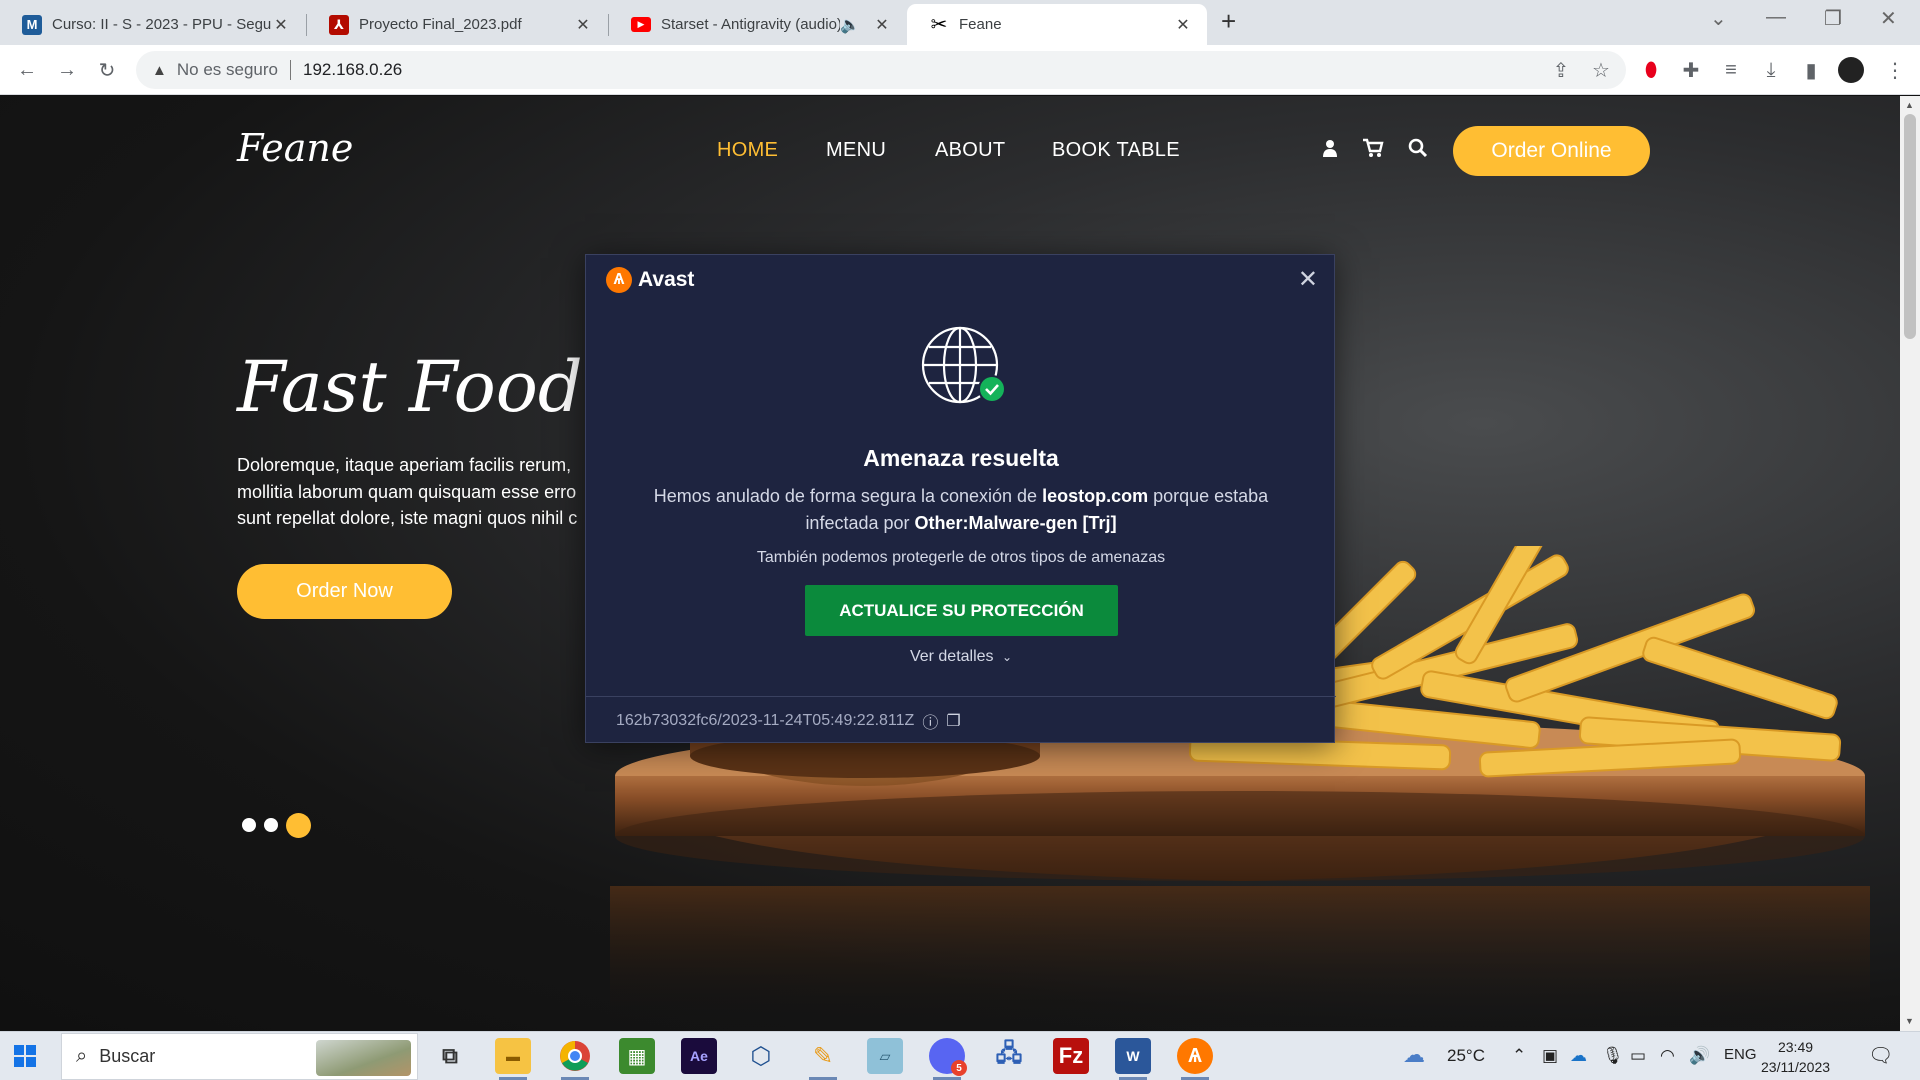  Describe the element at coordinates (980, 24) in the screenshot. I see `tab-title: Feane` at that location.